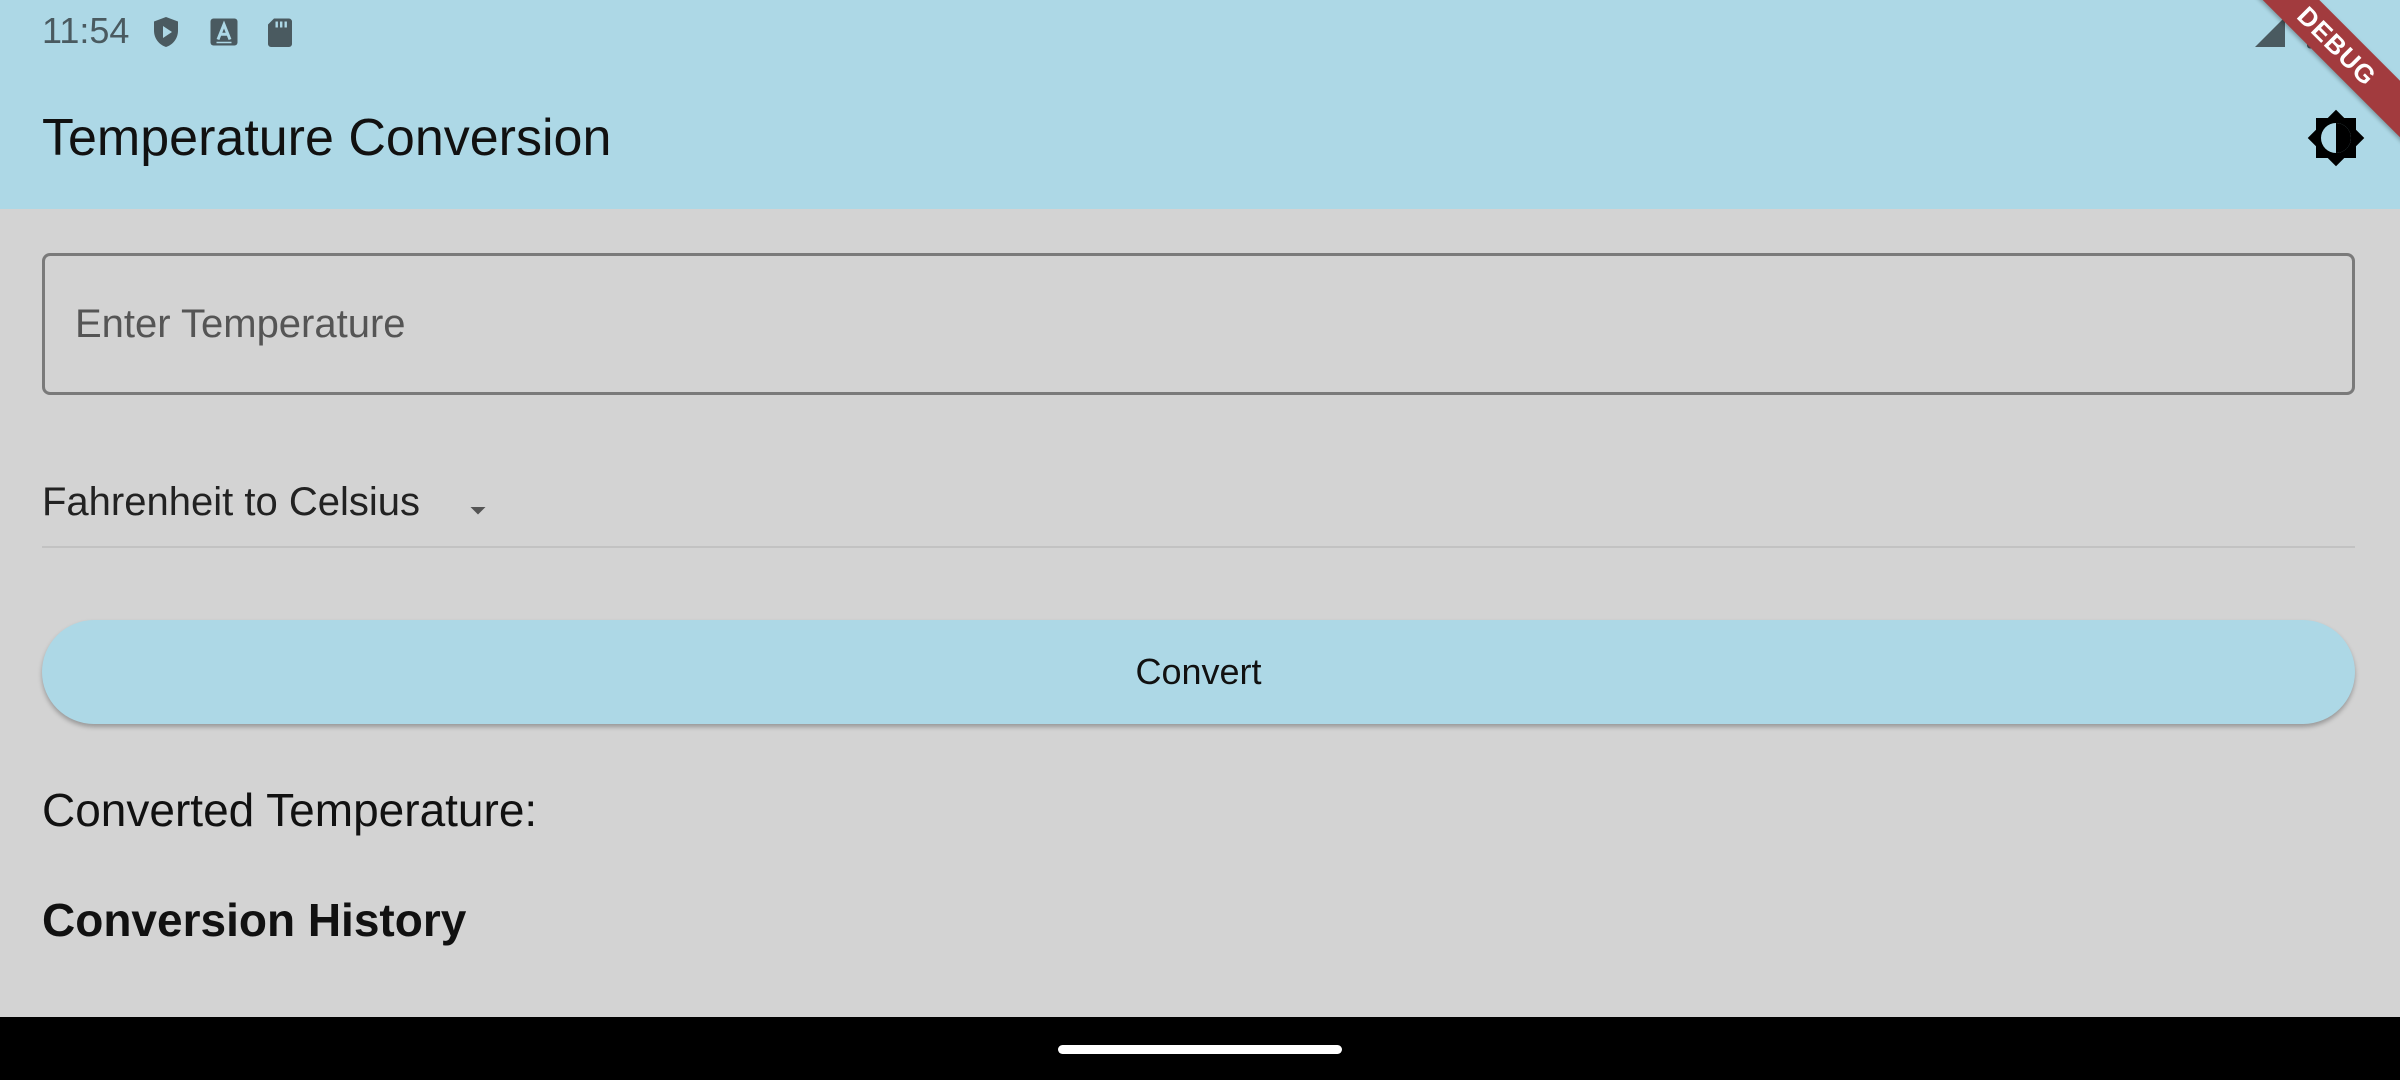 The height and width of the screenshot is (1080, 2400). I want to click on status-time: 11:54, so click(86, 30).